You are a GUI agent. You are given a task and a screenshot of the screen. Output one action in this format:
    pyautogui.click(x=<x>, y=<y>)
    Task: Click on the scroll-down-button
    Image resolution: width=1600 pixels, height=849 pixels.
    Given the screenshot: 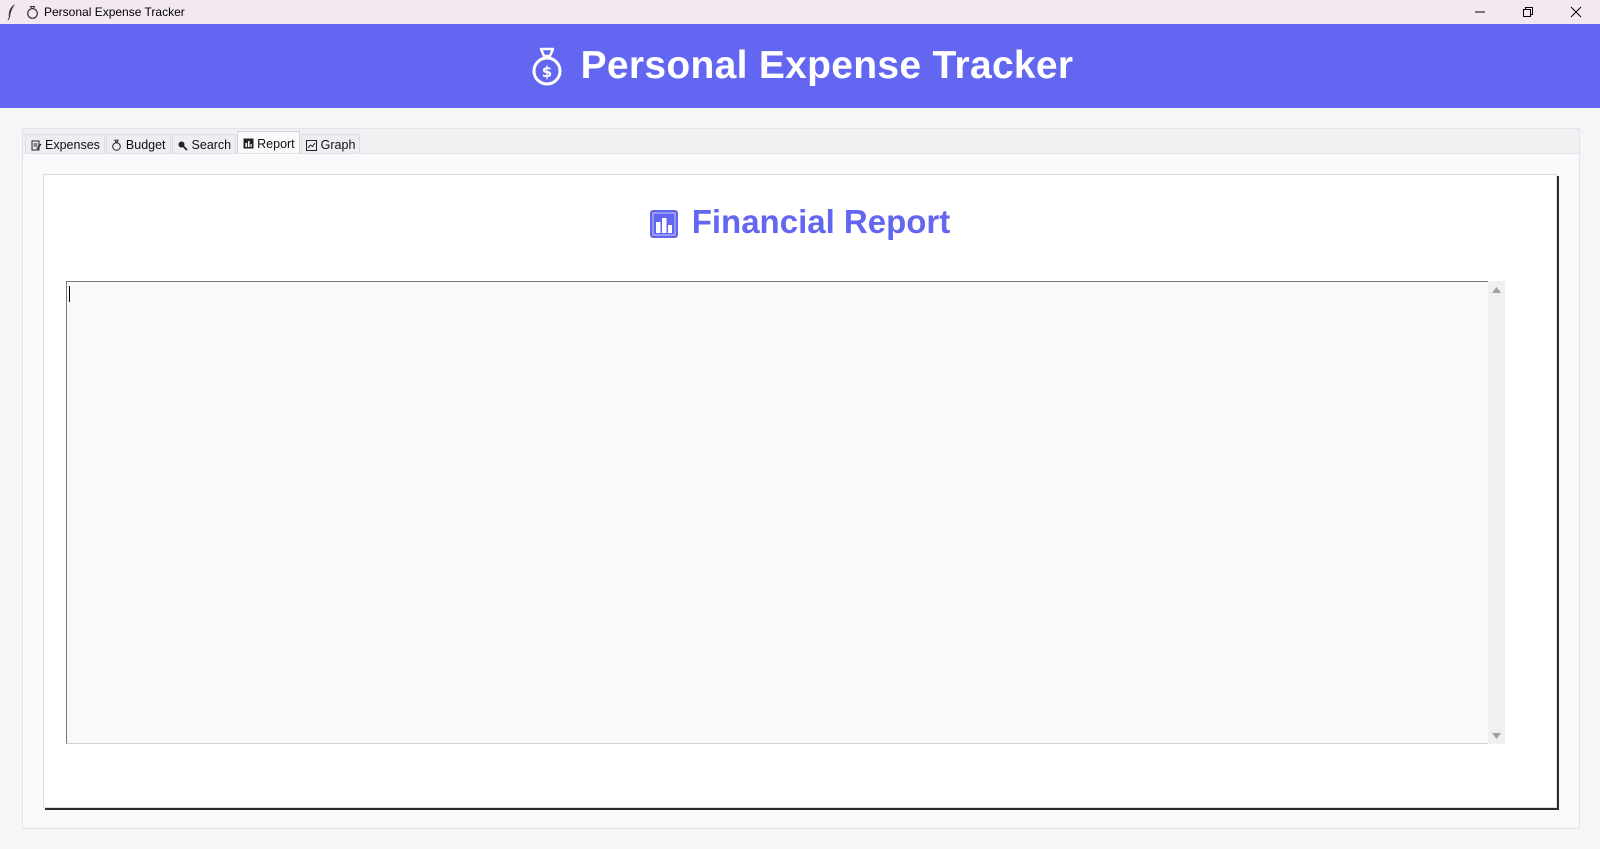 What is the action you would take?
    pyautogui.click(x=1496, y=735)
    